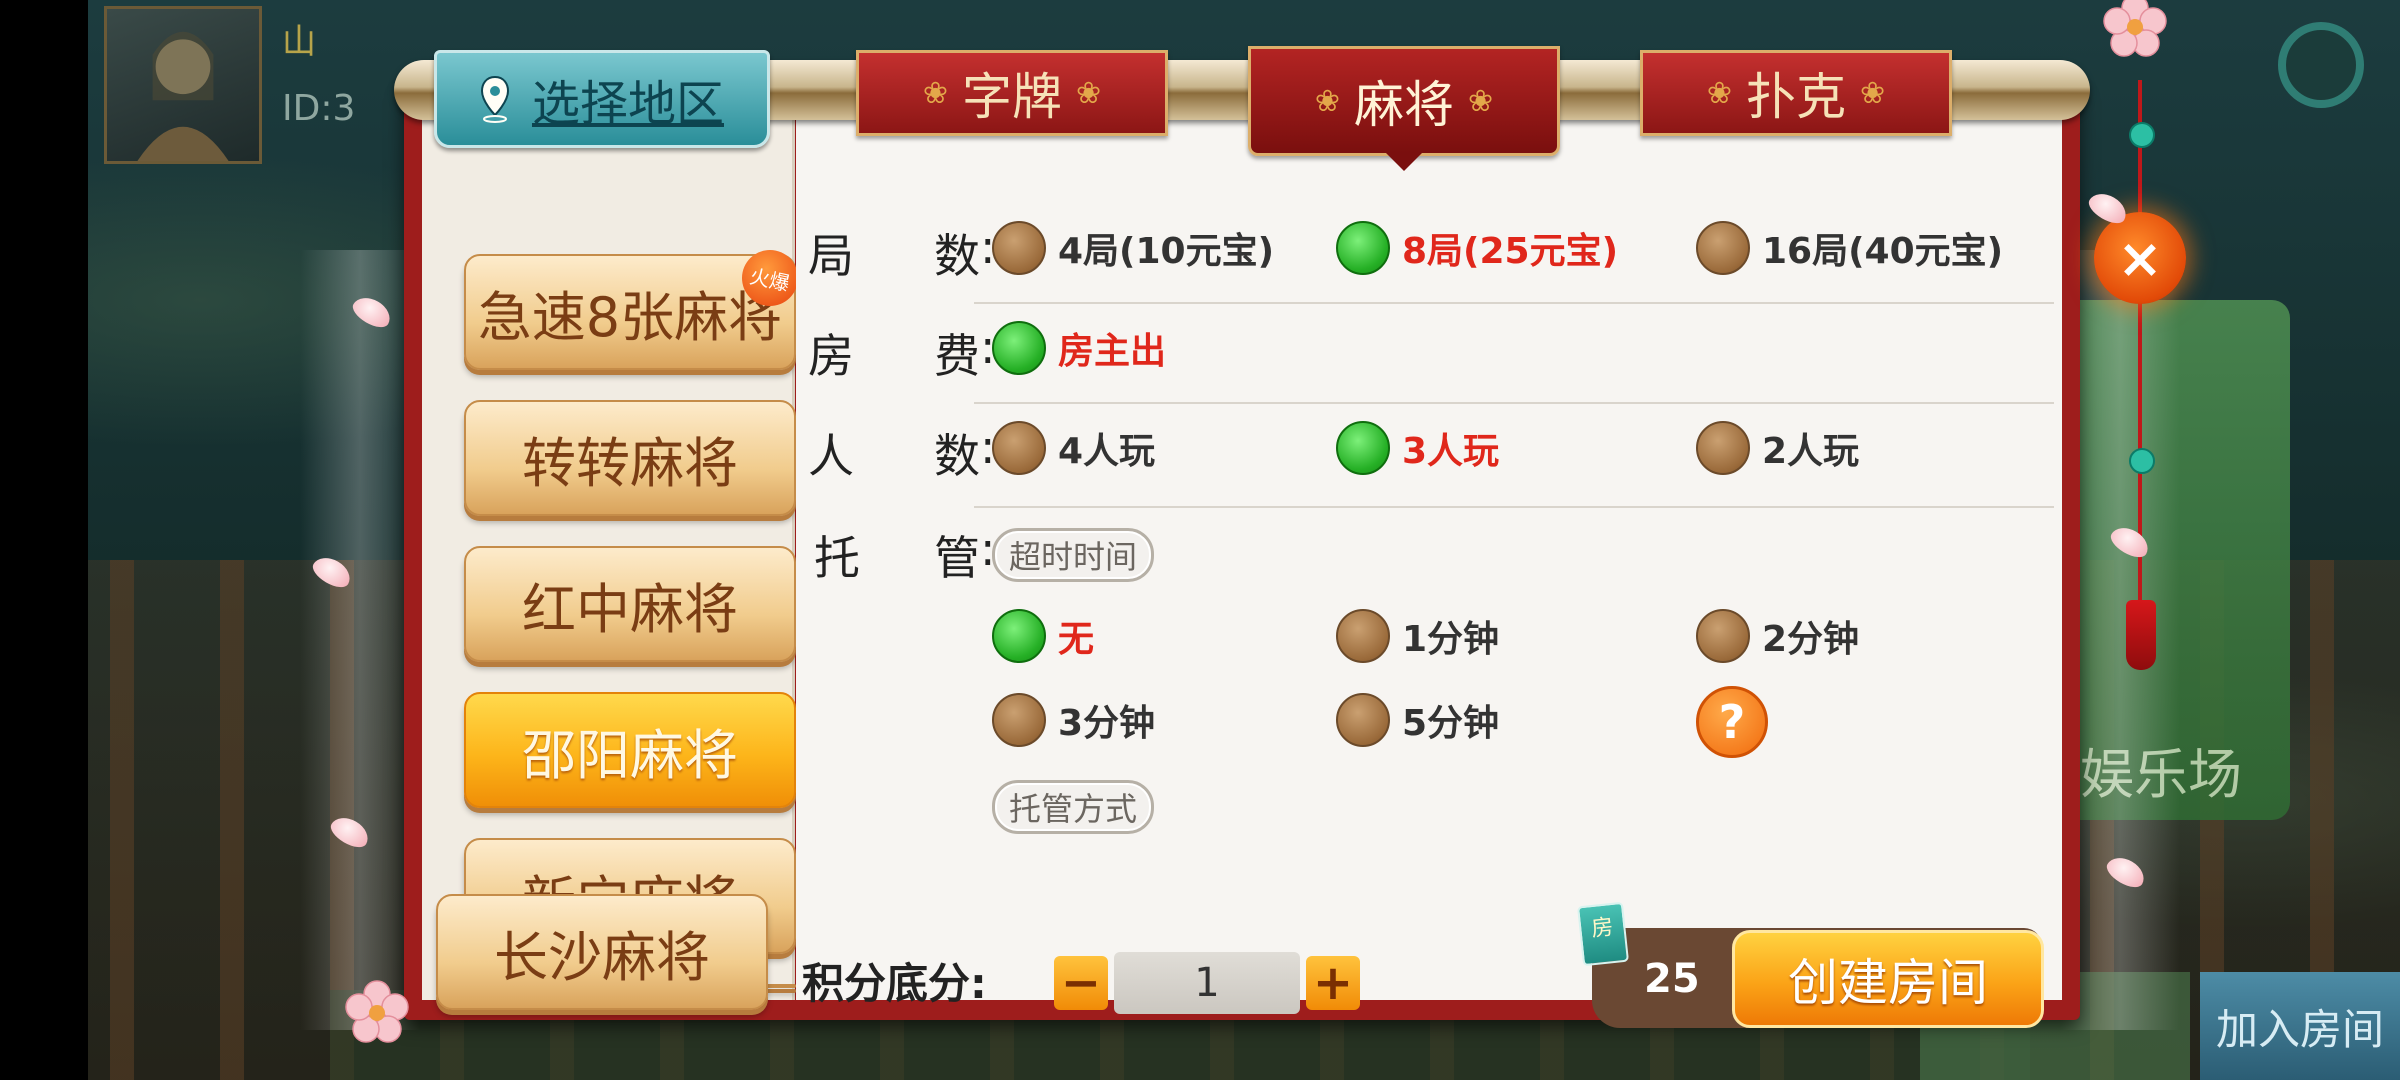 The image size is (2400, 1080). What do you see at coordinates (894, 983) in the screenshot?
I see `base-score-label: 积分底分:` at bounding box center [894, 983].